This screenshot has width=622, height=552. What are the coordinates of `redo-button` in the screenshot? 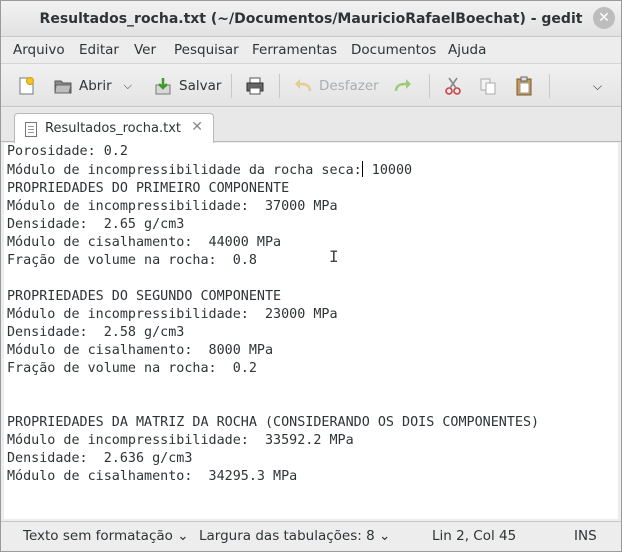 It's located at (403, 86).